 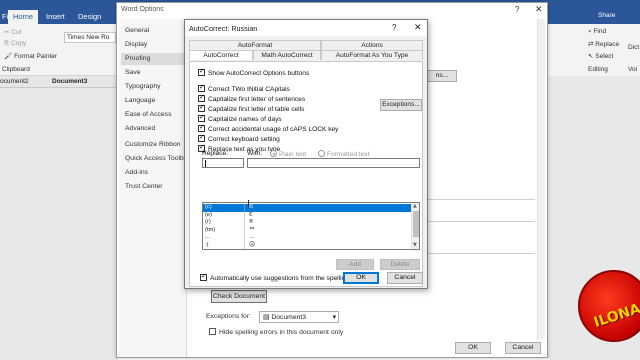 I want to click on exceptions-for-value: Document3, so click(x=289, y=317).